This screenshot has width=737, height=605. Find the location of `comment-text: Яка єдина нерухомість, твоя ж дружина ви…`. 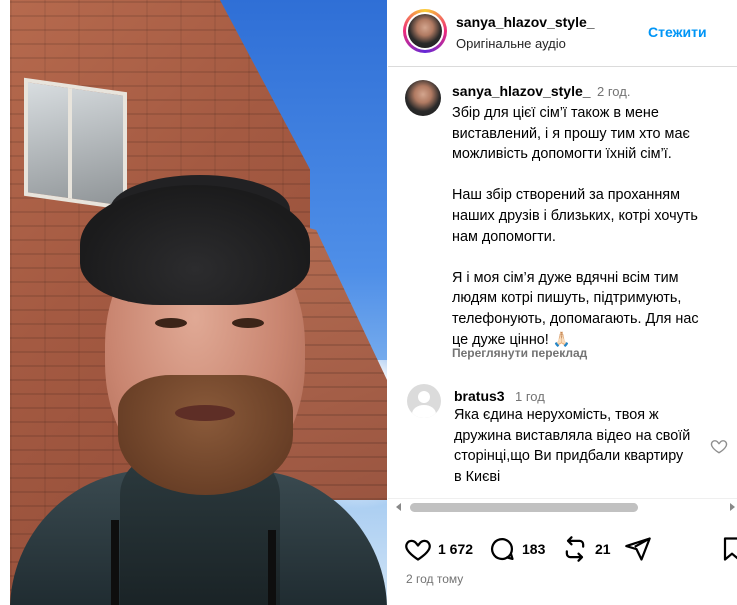

comment-text: Яка єдина нерухомість, твоя ж дружина ви… is located at coordinates (572, 446).